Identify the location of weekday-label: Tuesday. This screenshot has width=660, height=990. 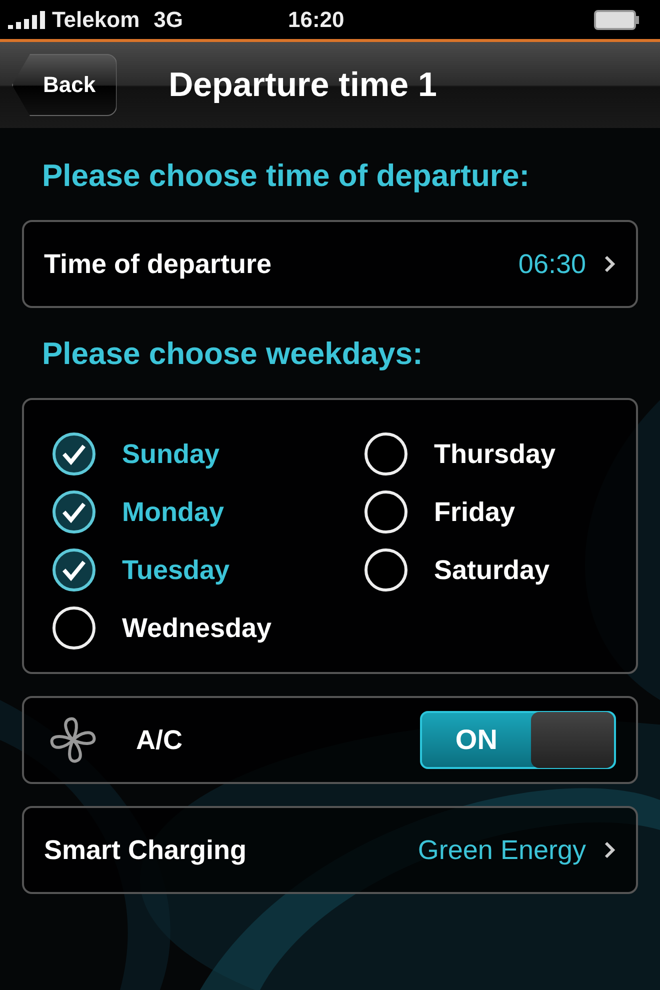
(176, 570).